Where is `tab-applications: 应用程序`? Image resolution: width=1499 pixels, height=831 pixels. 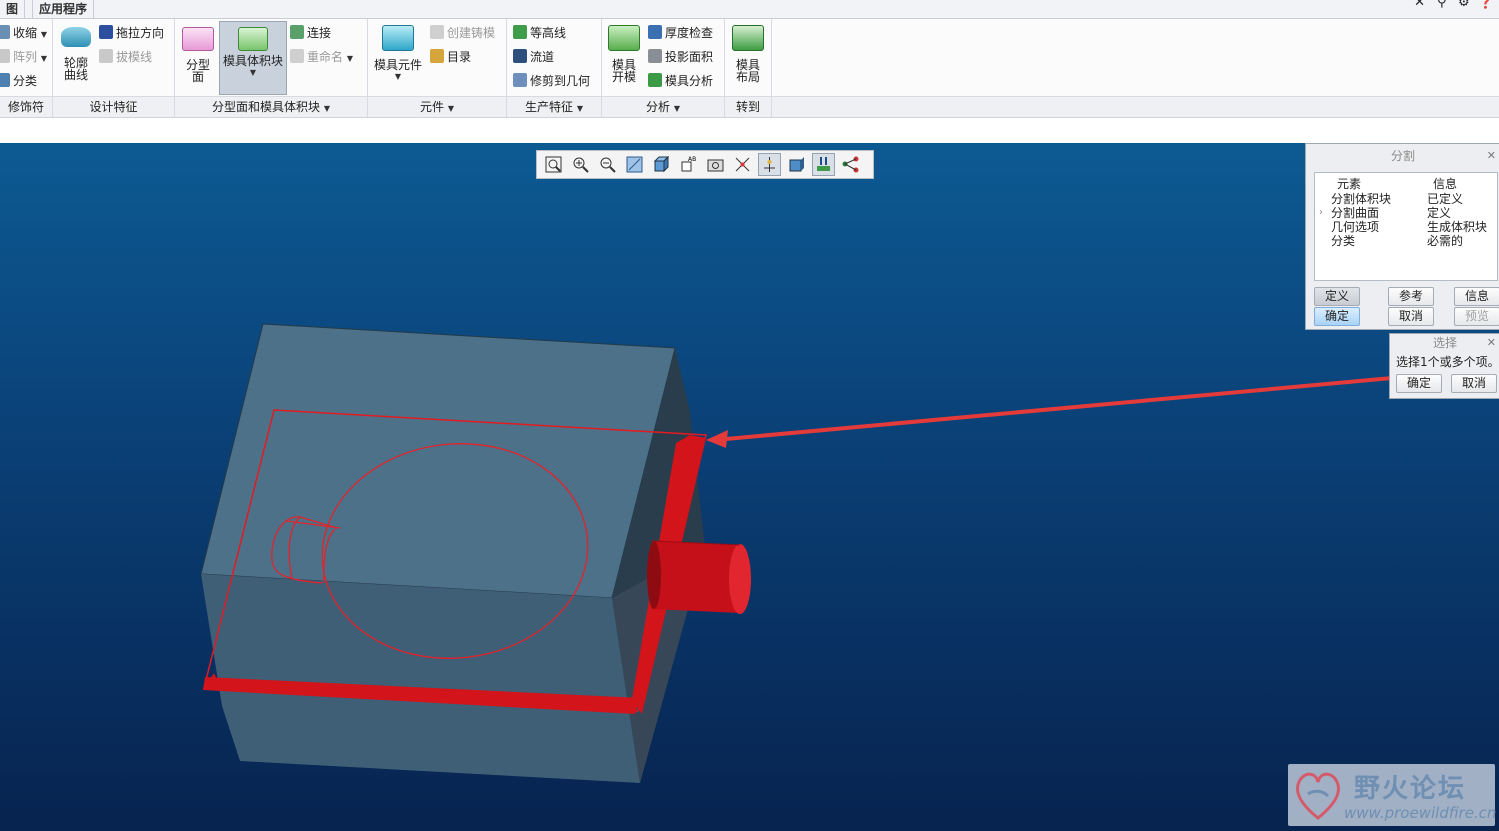 tab-applications: 应用程序 is located at coordinates (63, 9).